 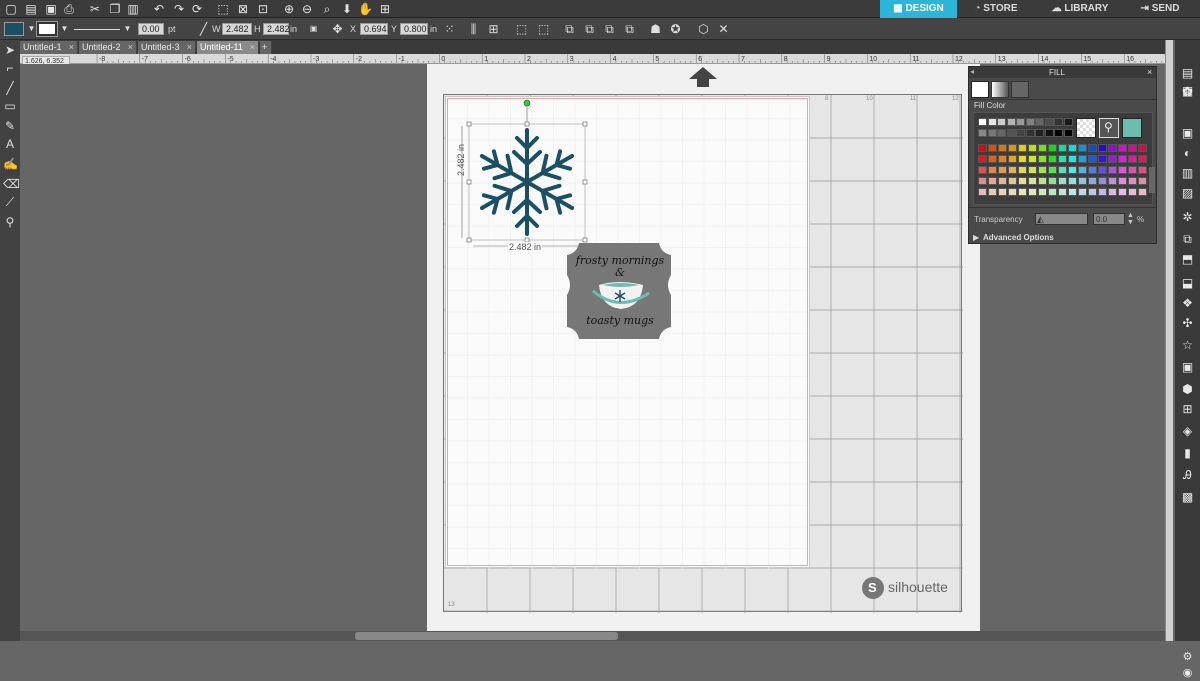 I want to click on nesting-icon: ⬢, so click(x=1187, y=389).